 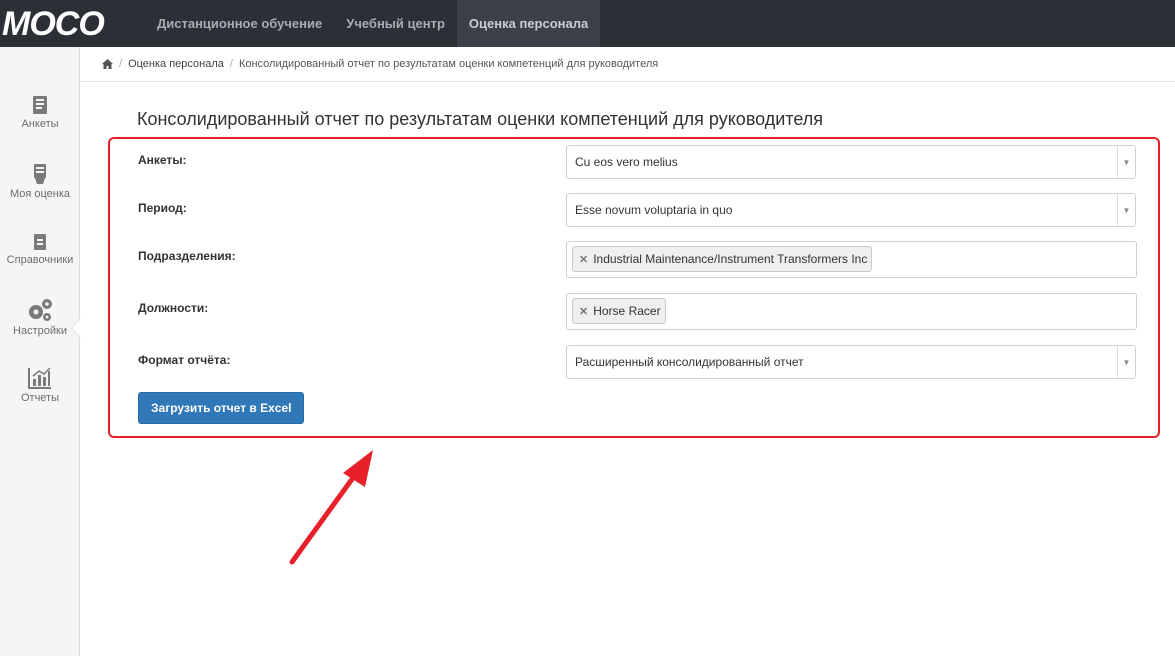 I want to click on questionnaires-label: Анкеты:, so click(x=162, y=160).